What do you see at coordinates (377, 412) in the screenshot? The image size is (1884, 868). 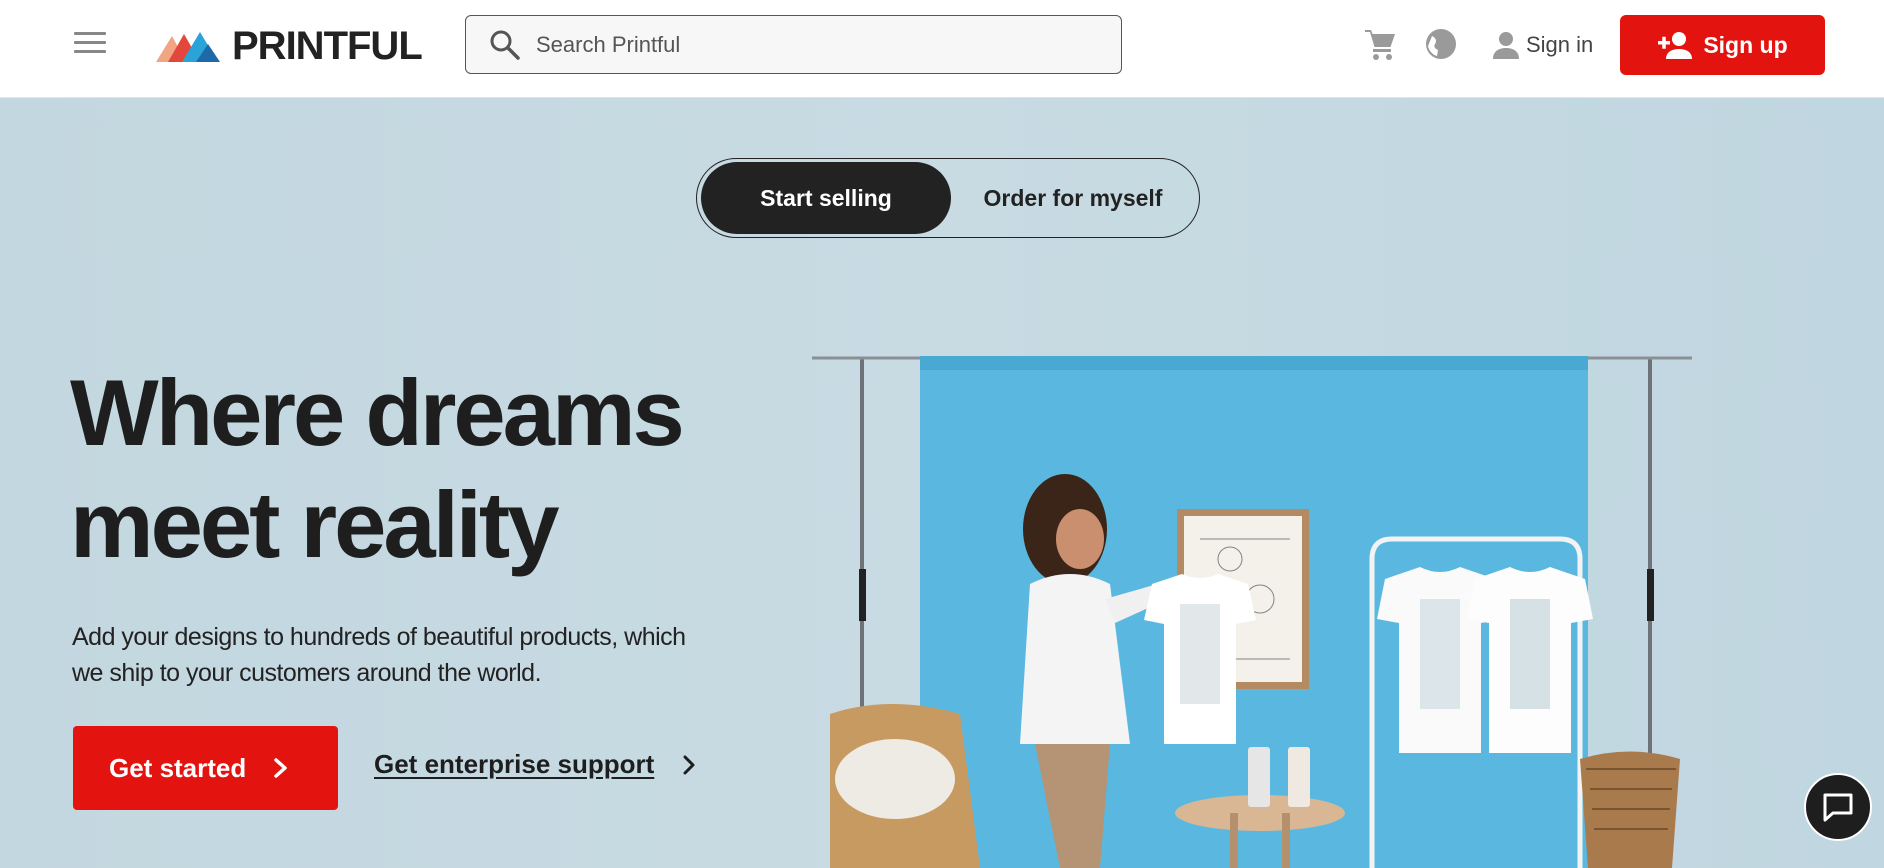 I see `headline-line-1: Where dreams` at bounding box center [377, 412].